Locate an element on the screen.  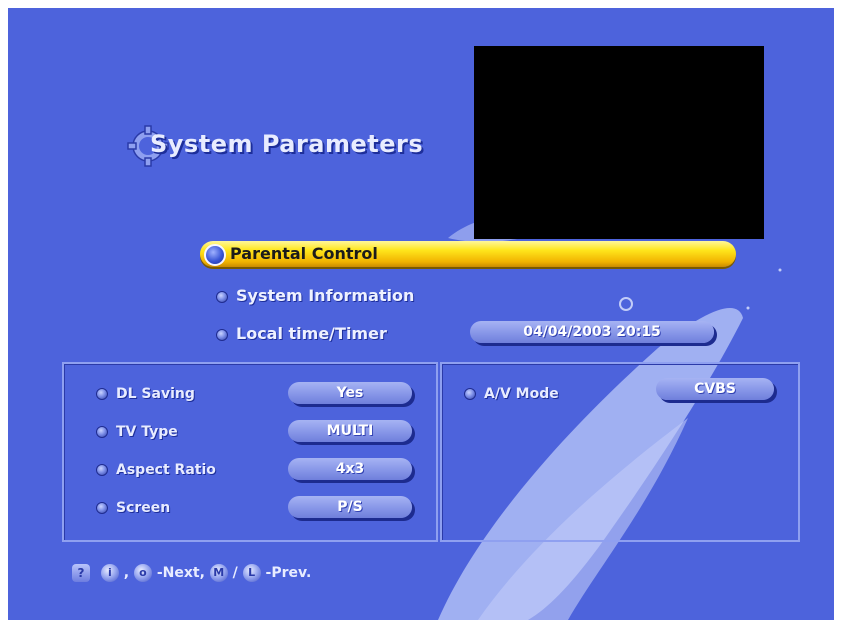
video-preview is located at coordinates (619, 142).